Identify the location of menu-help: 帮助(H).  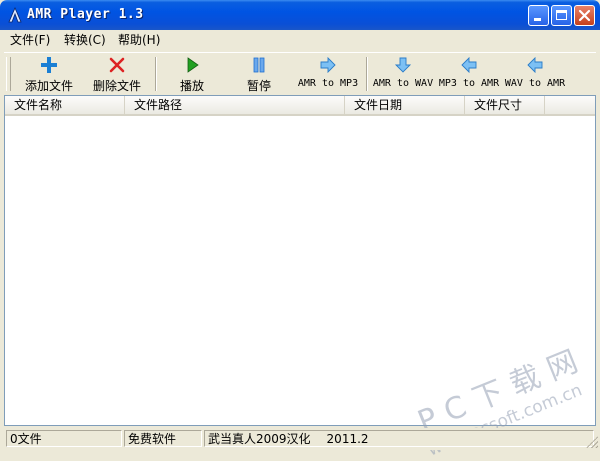
(139, 40).